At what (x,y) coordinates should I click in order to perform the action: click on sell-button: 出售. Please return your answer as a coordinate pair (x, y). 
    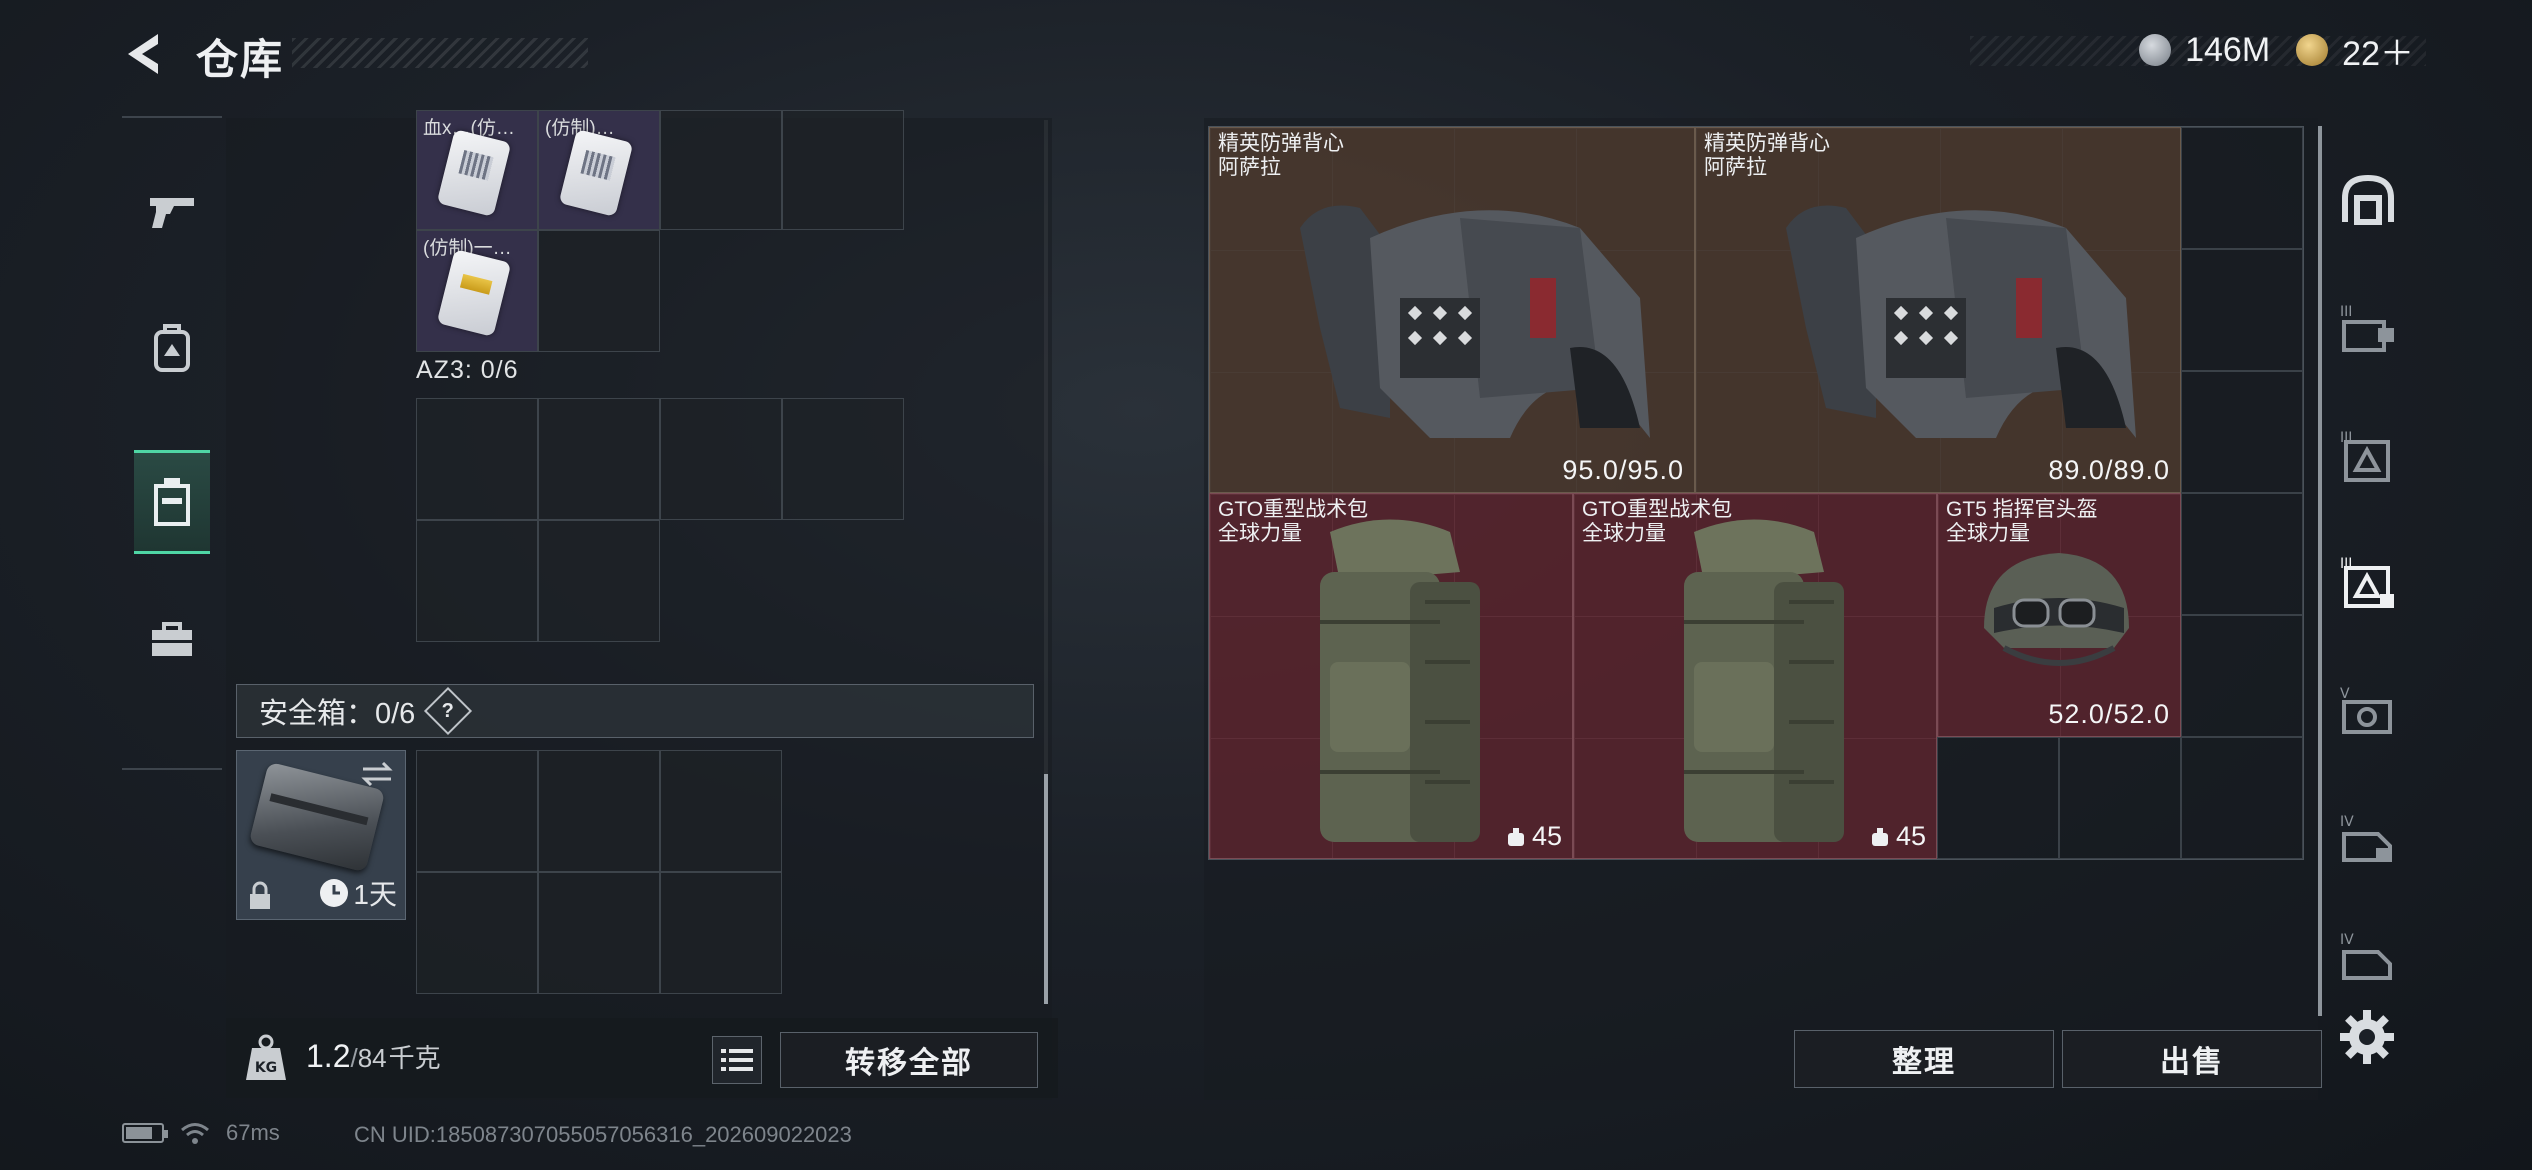
    Looking at the image, I should click on (2192, 1059).